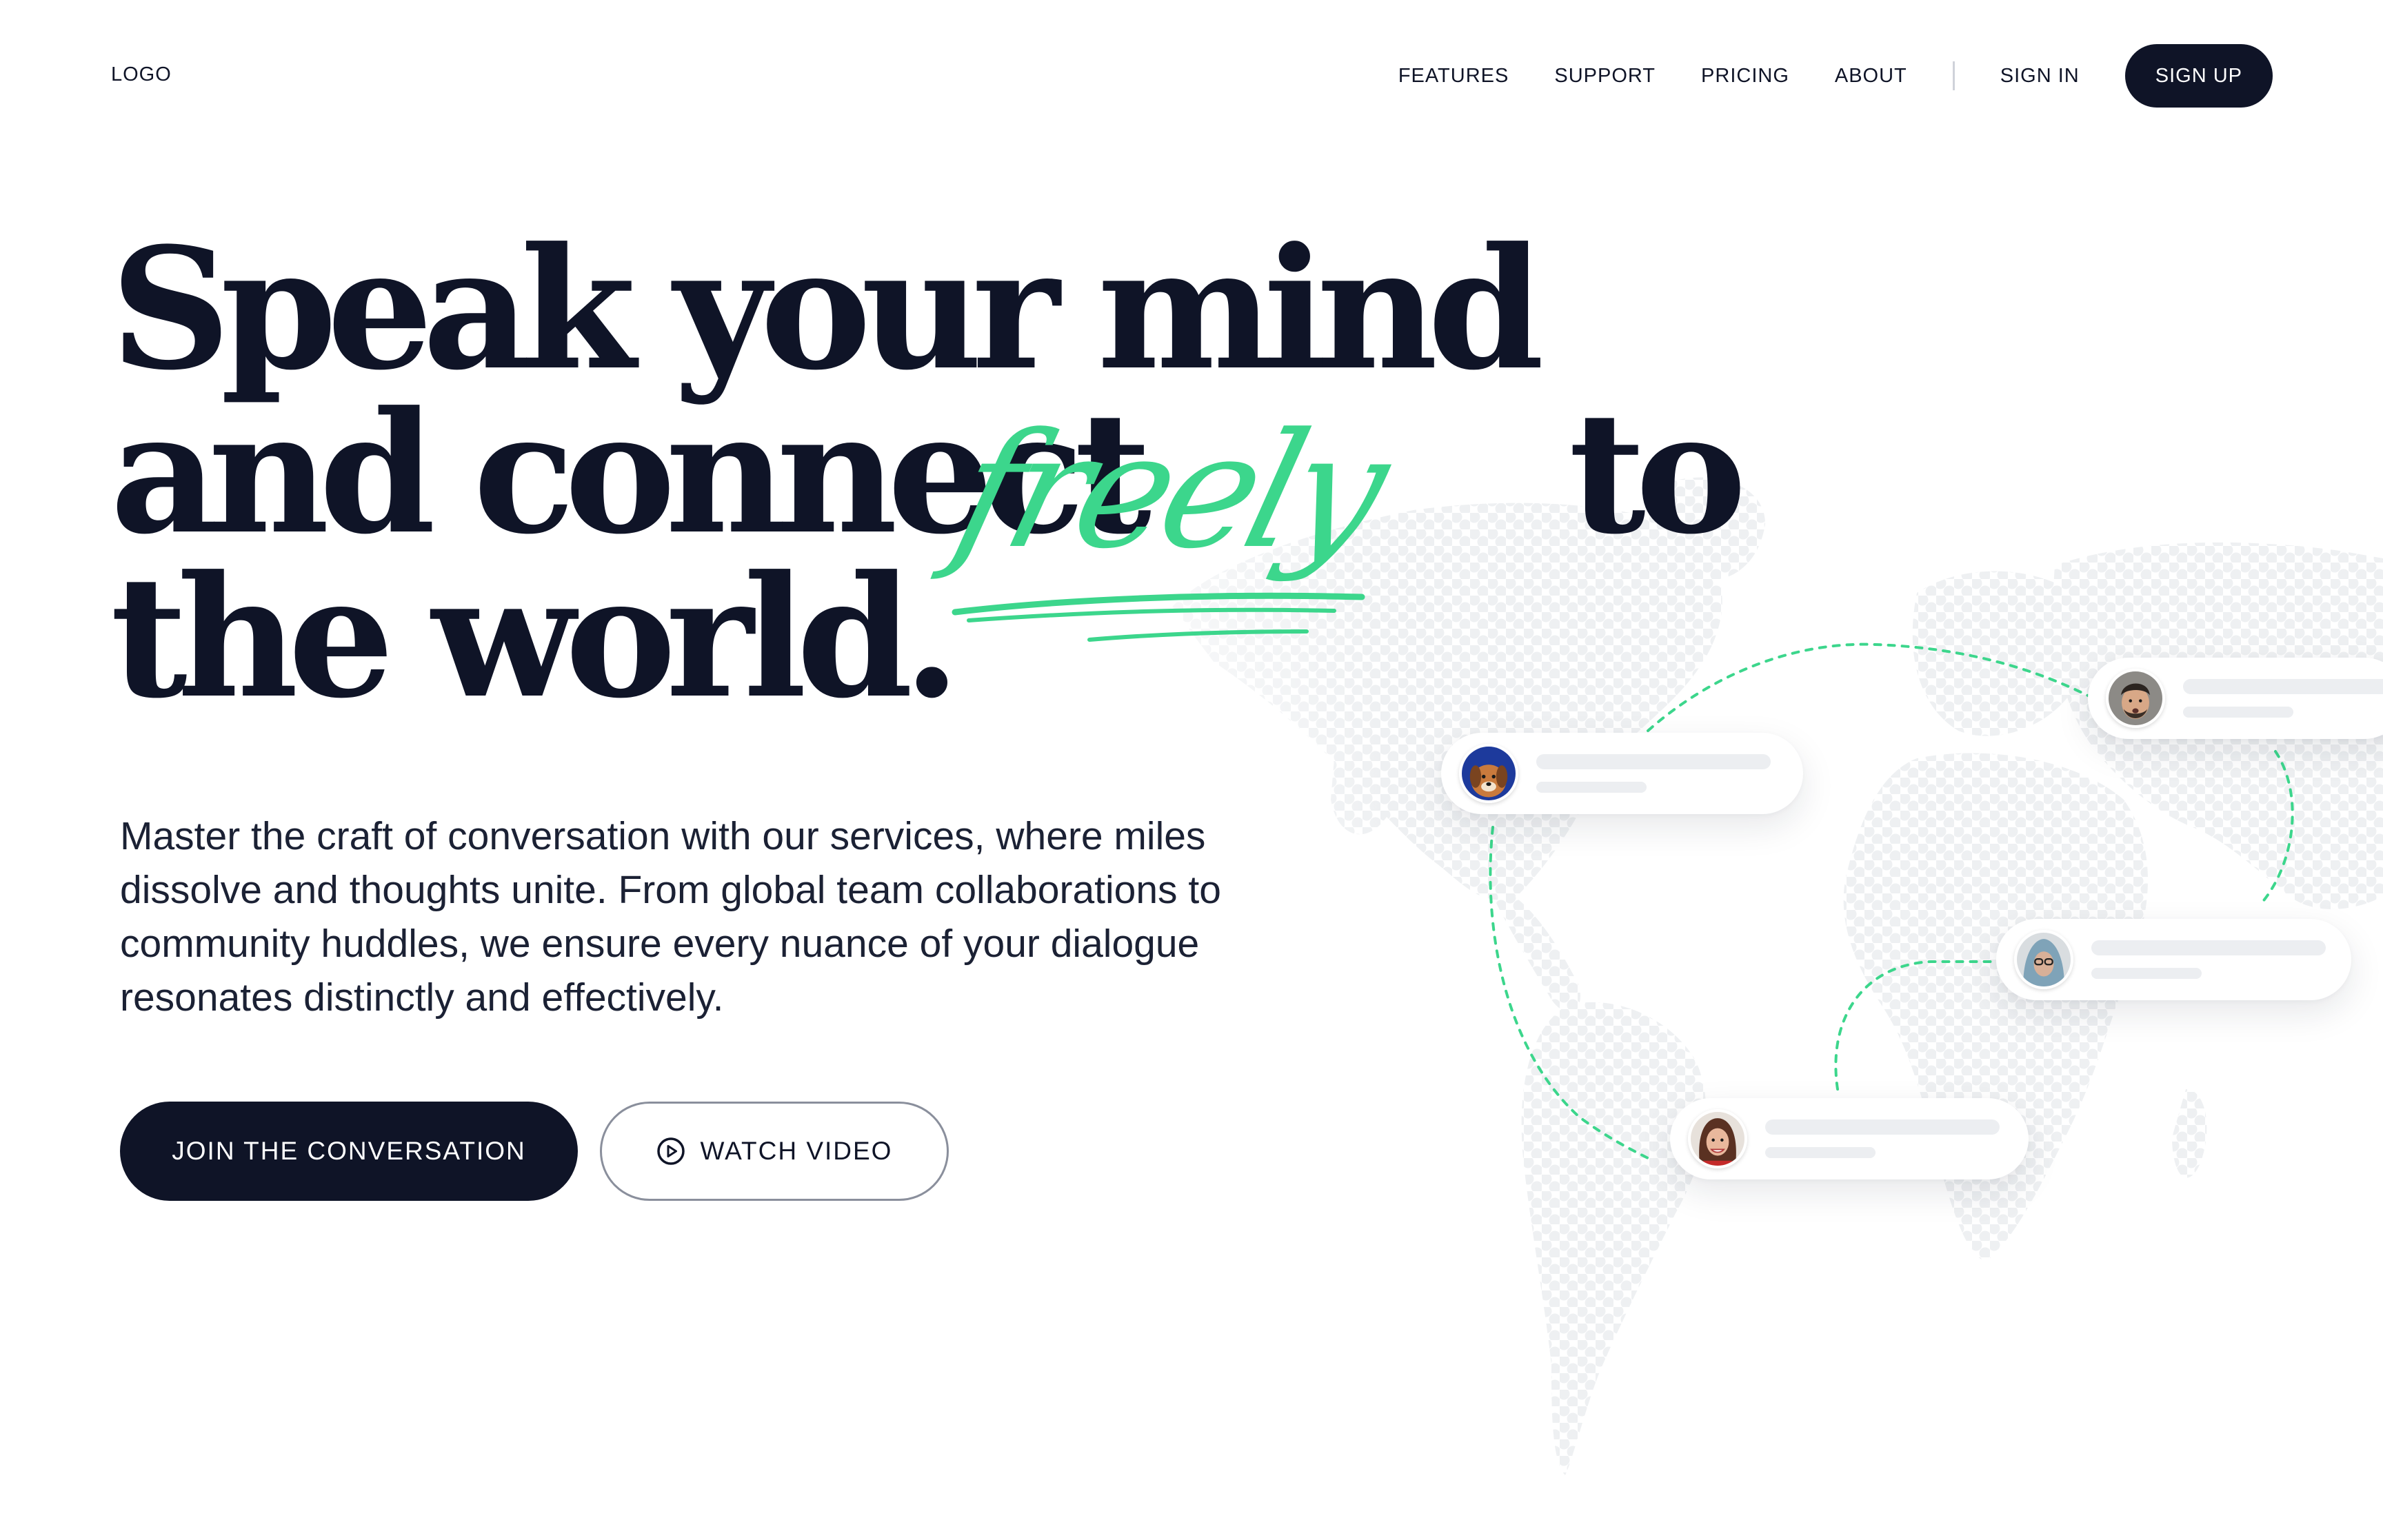 The image size is (2383, 1540). What do you see at coordinates (1871, 77) in the screenshot?
I see `nav-about: ABOUT` at bounding box center [1871, 77].